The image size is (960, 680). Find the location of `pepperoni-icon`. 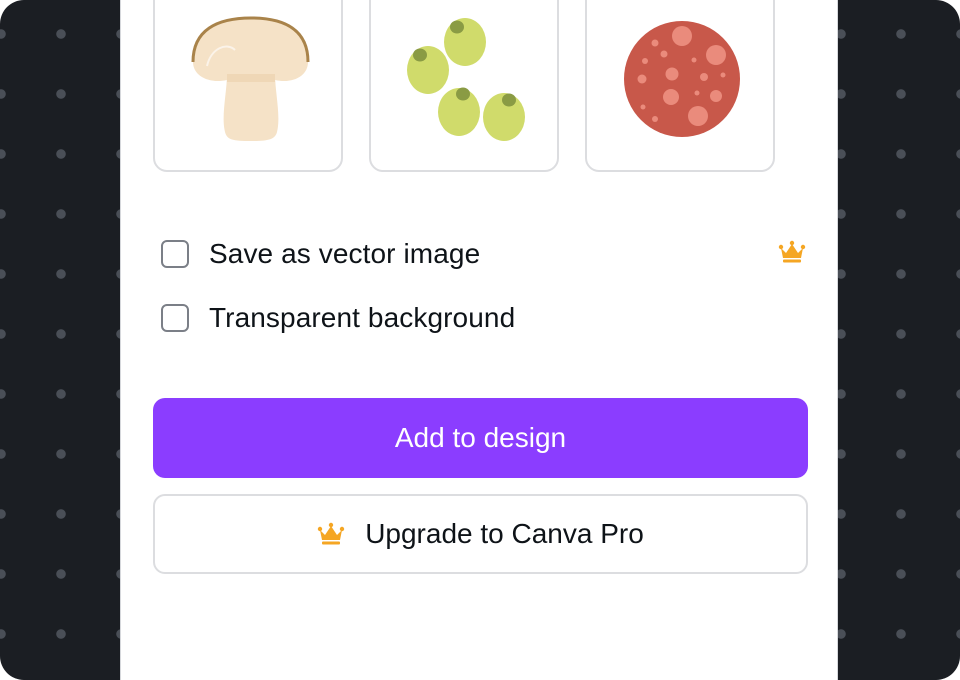

pepperoni-icon is located at coordinates (682, 79).